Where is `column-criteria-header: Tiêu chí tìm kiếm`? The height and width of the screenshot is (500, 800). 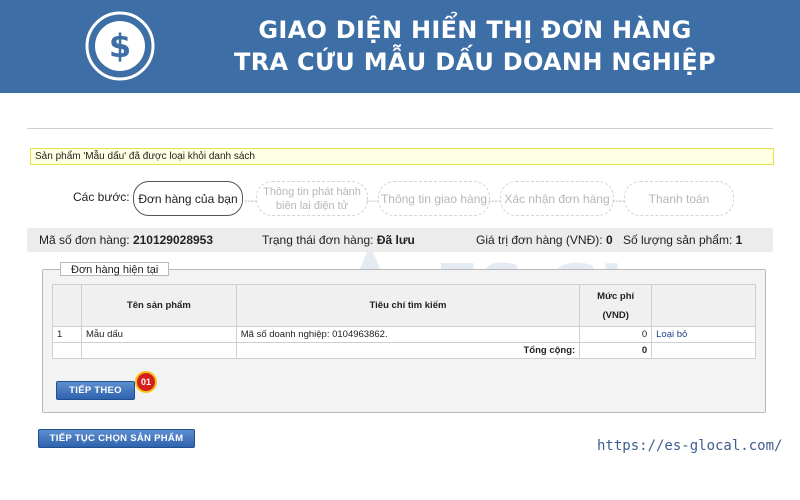 column-criteria-header: Tiêu chí tìm kiếm is located at coordinates (408, 305).